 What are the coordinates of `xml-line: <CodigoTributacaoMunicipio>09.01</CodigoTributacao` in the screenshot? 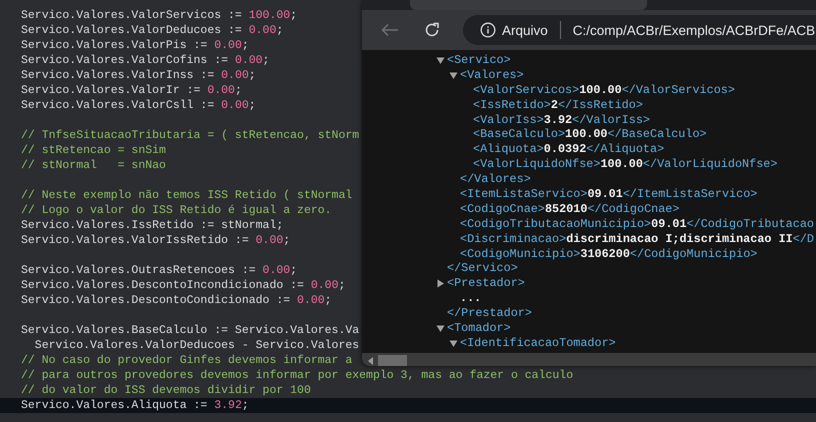 It's located at (637, 224).